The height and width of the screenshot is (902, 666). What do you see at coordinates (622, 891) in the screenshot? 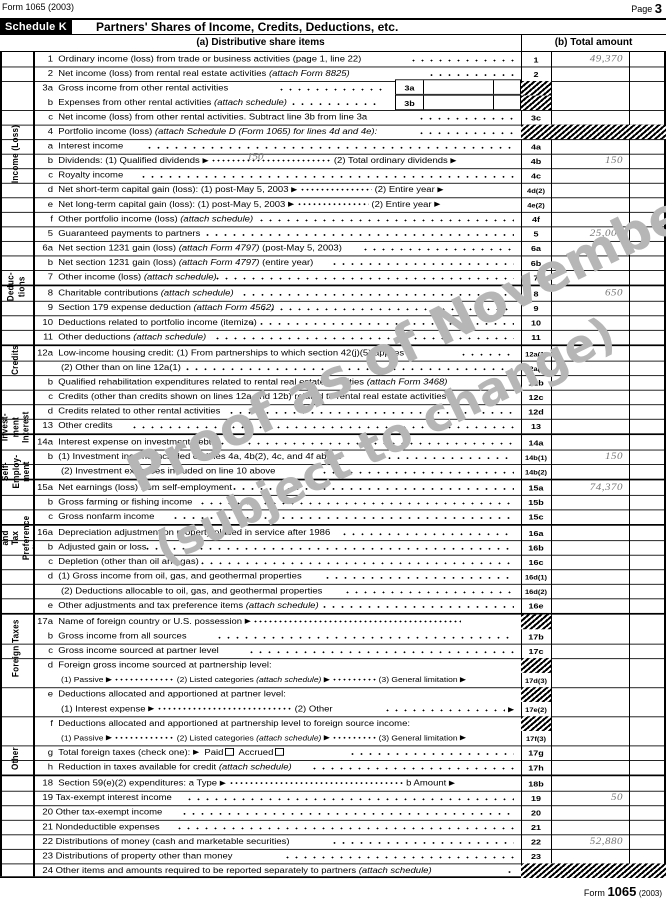
I see `form-footer: Form 1065 (2003)` at bounding box center [622, 891].